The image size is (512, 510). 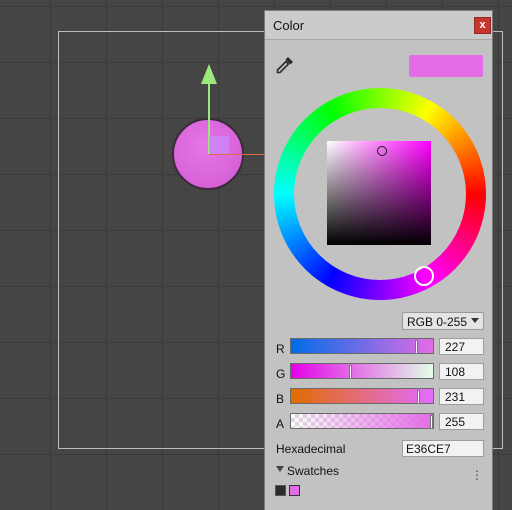 What do you see at coordinates (437, 322) in the screenshot?
I see `color-mode-label: RGB 0-255` at bounding box center [437, 322].